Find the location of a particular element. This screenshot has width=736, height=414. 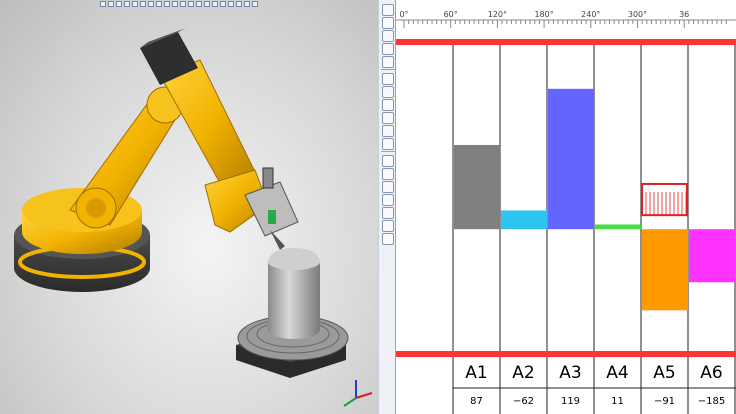

joint-bar-a4 is located at coordinates (618, 227).